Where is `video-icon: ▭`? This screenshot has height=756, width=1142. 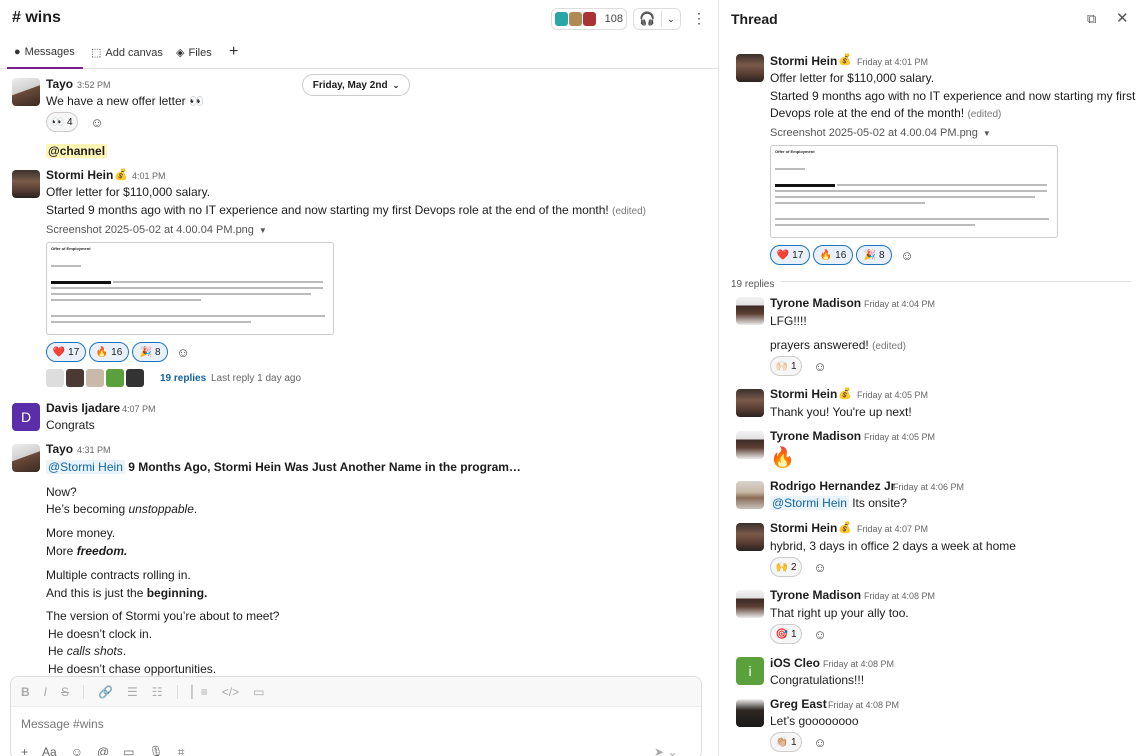
video-icon: ▭ is located at coordinates (128, 750).